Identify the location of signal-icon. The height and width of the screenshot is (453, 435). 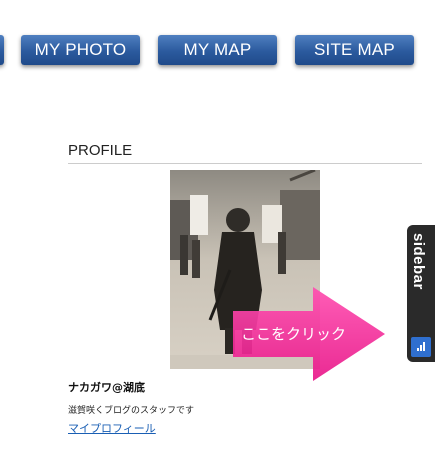
(421, 347).